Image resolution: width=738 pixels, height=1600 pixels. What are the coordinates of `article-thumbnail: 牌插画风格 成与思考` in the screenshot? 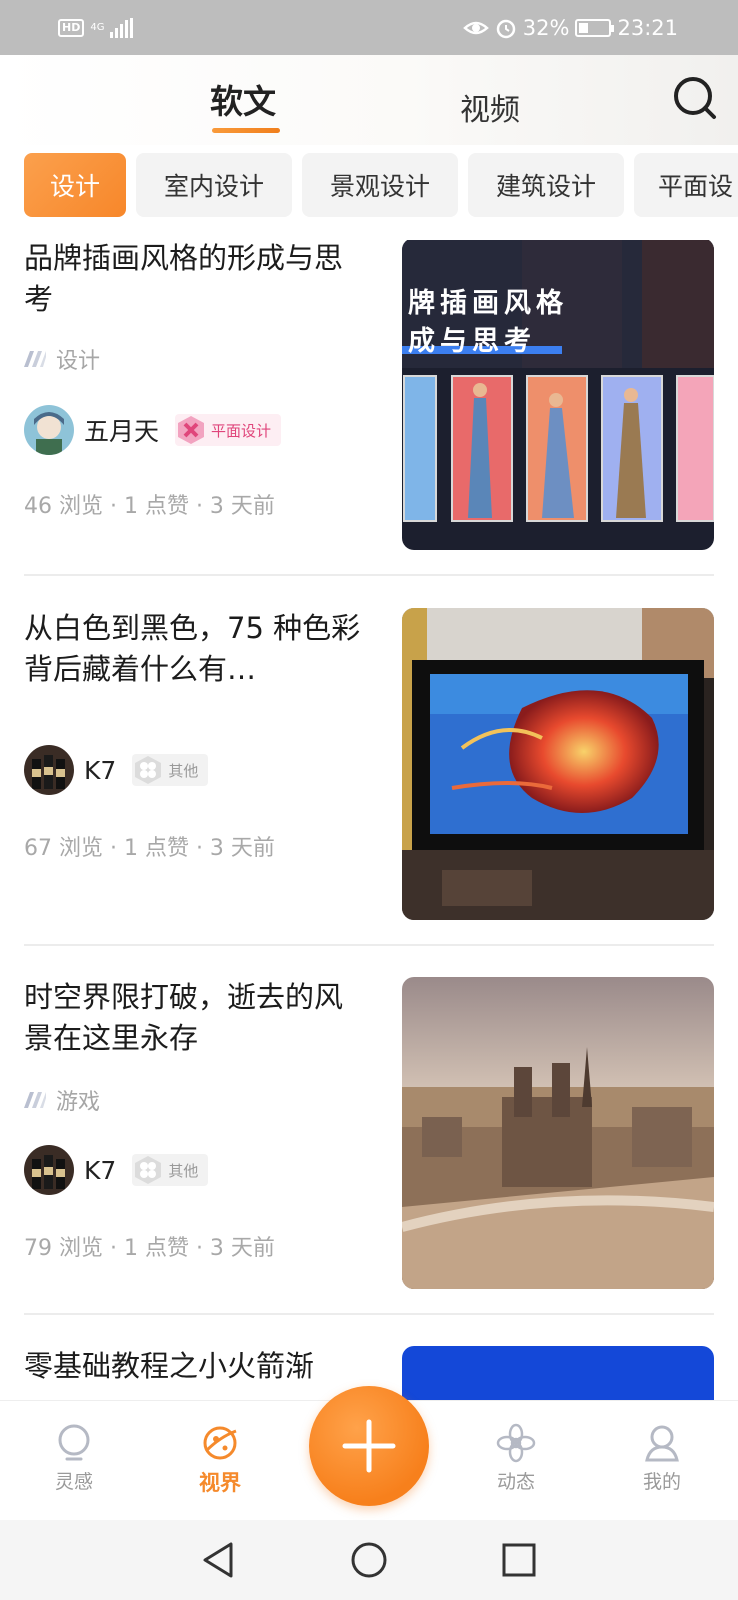 It's located at (558, 395).